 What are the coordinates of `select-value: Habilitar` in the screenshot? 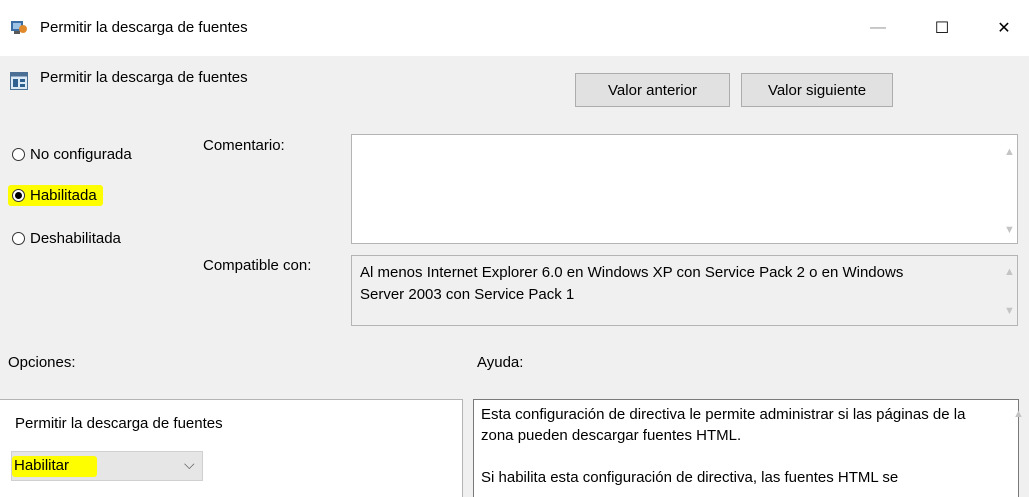 It's located at (55, 466).